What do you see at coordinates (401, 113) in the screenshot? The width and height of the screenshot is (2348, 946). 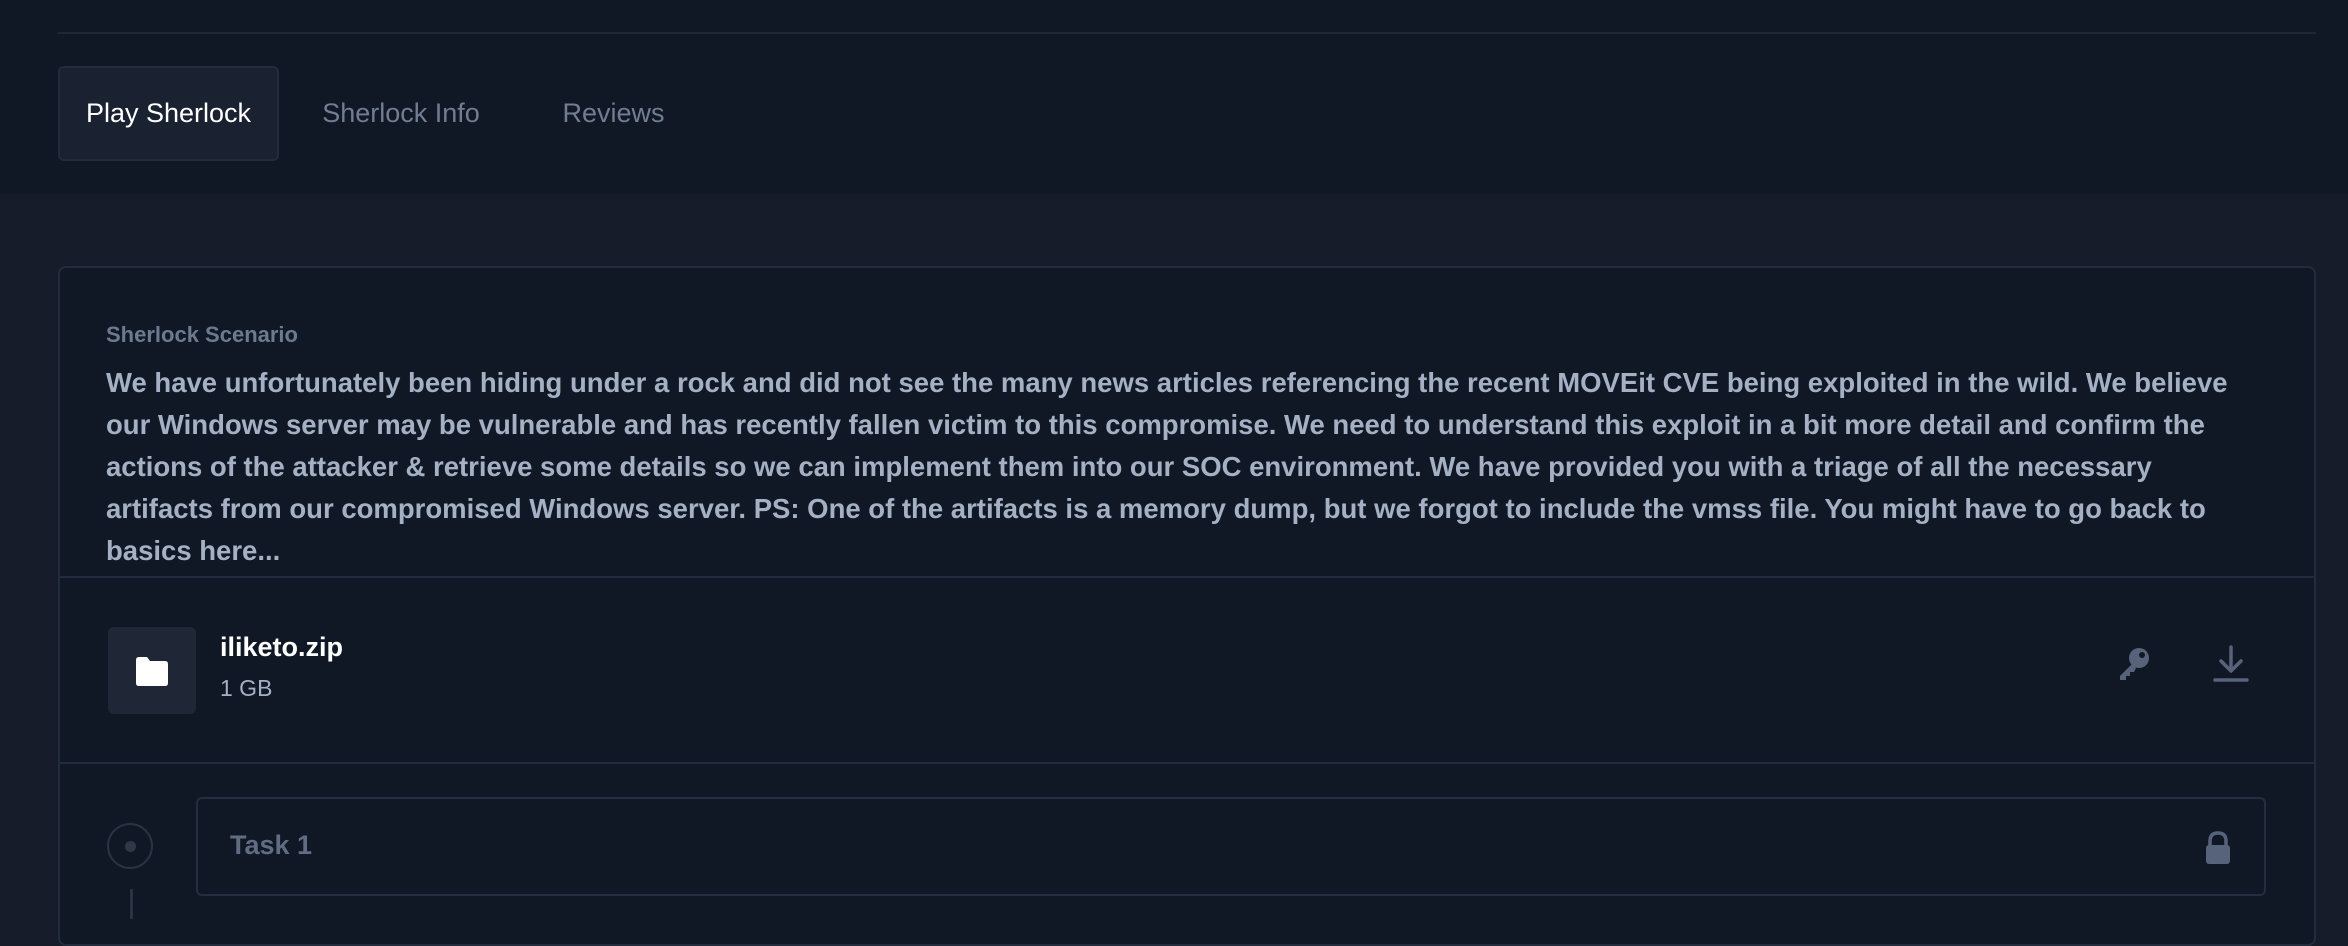 I see `tab-sherlock-info: Sherlock Info` at bounding box center [401, 113].